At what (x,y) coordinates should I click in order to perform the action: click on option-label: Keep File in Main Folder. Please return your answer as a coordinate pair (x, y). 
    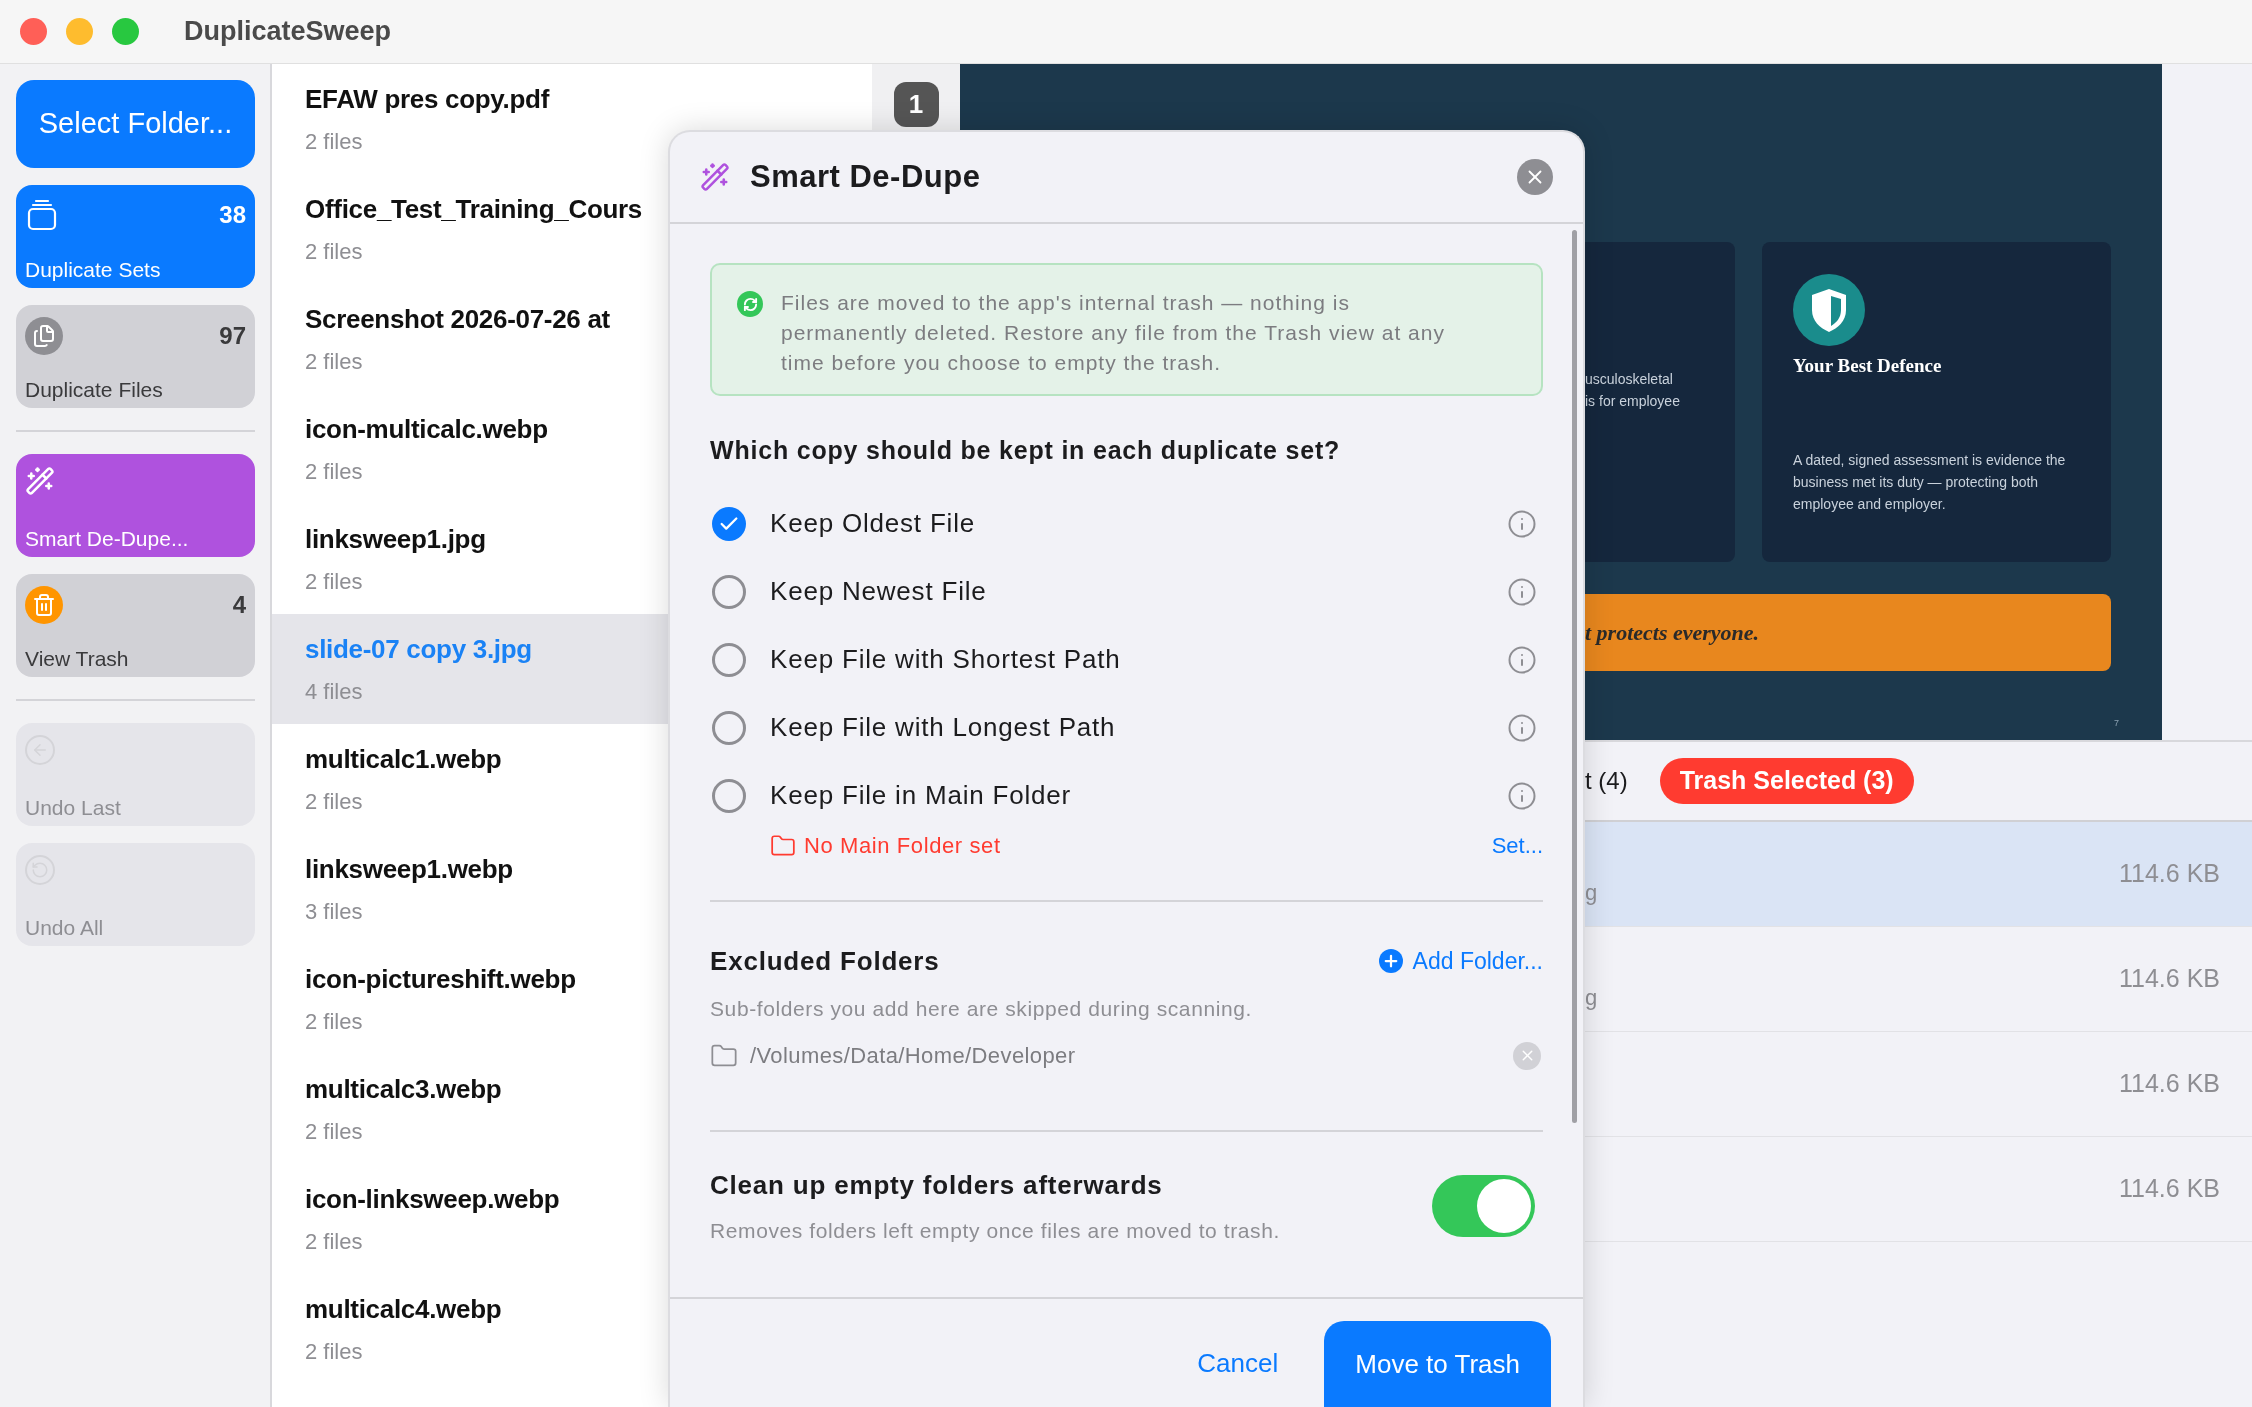
    Looking at the image, I should click on (920, 795).